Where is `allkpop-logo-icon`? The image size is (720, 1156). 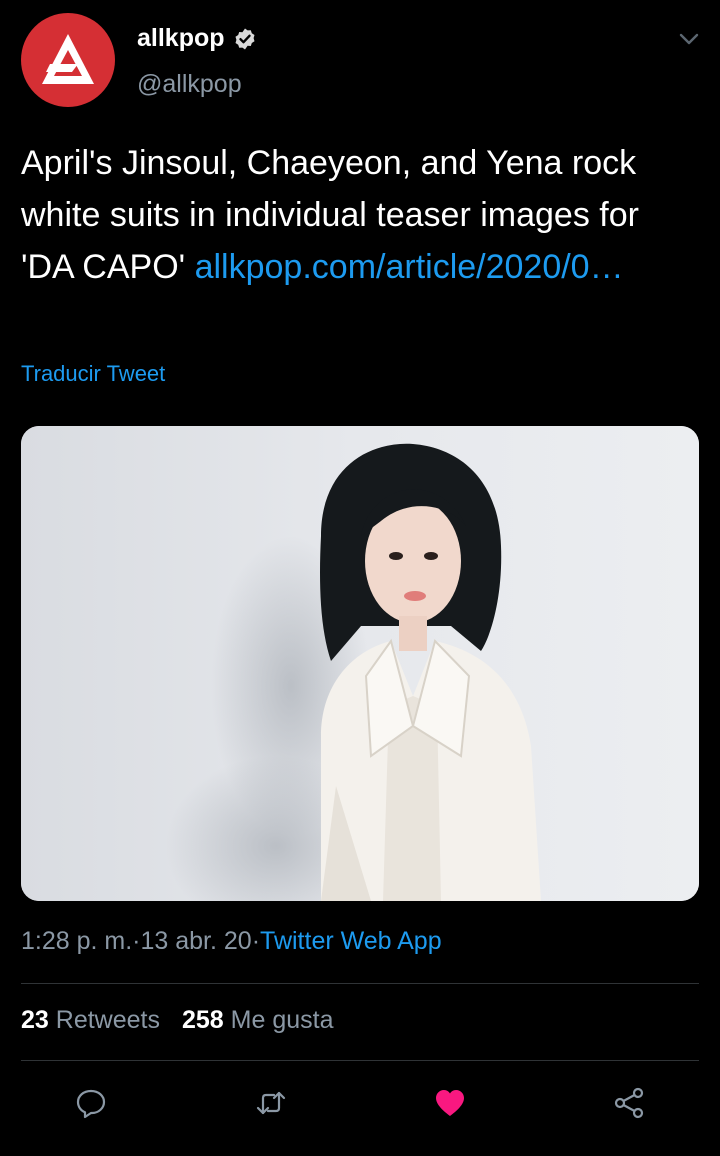
allkpop-logo-icon is located at coordinates (68, 59).